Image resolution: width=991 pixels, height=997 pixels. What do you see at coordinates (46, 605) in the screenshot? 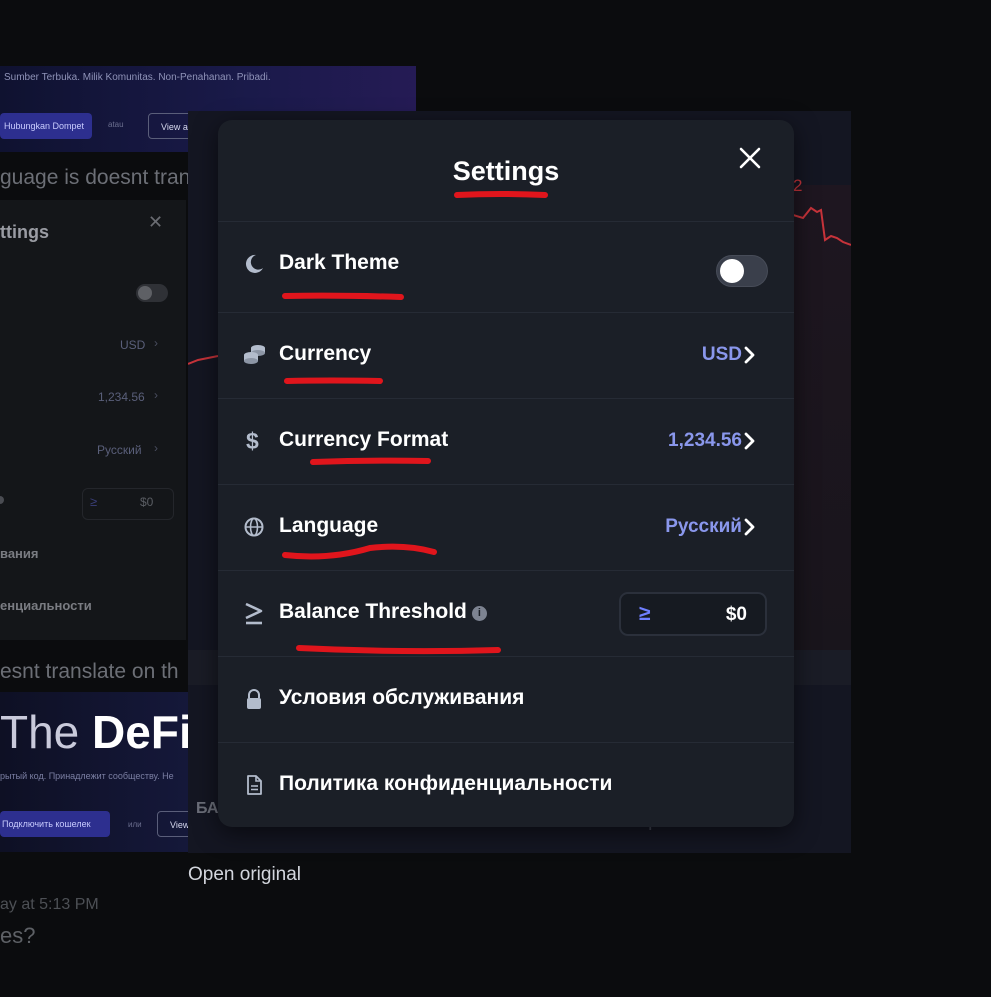
I see `background-privacy: енциальности` at bounding box center [46, 605].